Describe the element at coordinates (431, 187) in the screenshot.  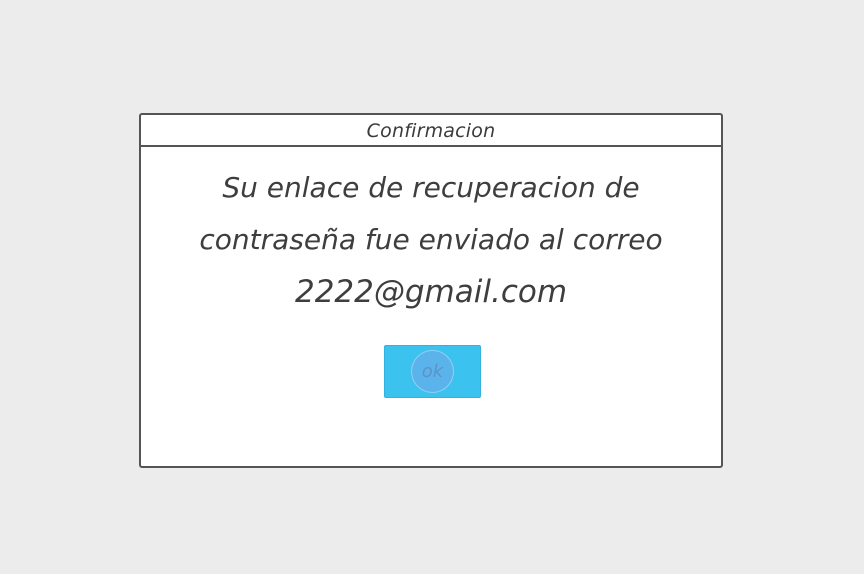
I see `message-line-1: Su enlace de recuperacion de` at that location.